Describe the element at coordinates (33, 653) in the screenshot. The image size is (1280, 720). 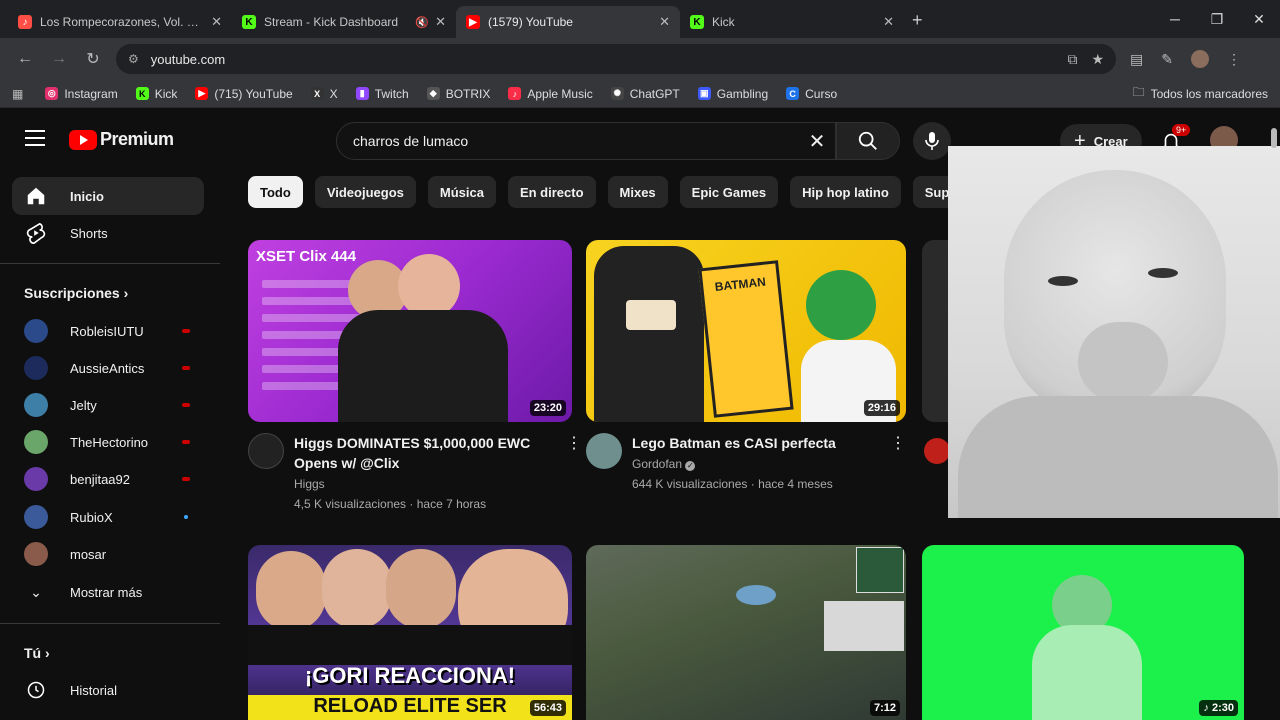
I see `heading-text: Tú` at that location.